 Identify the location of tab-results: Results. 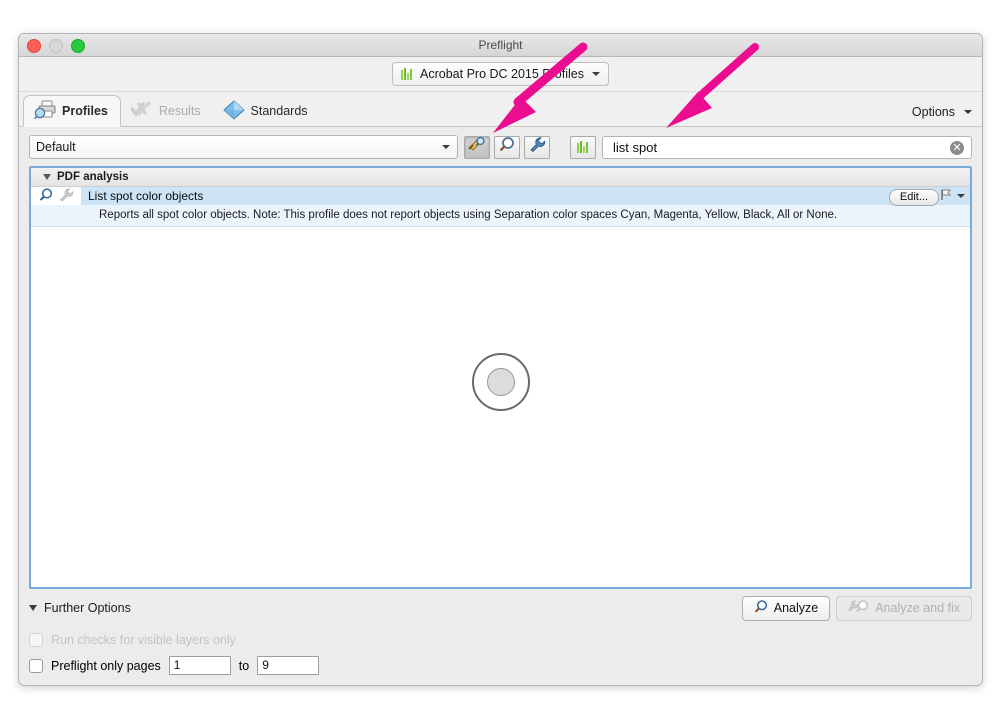
(167, 111).